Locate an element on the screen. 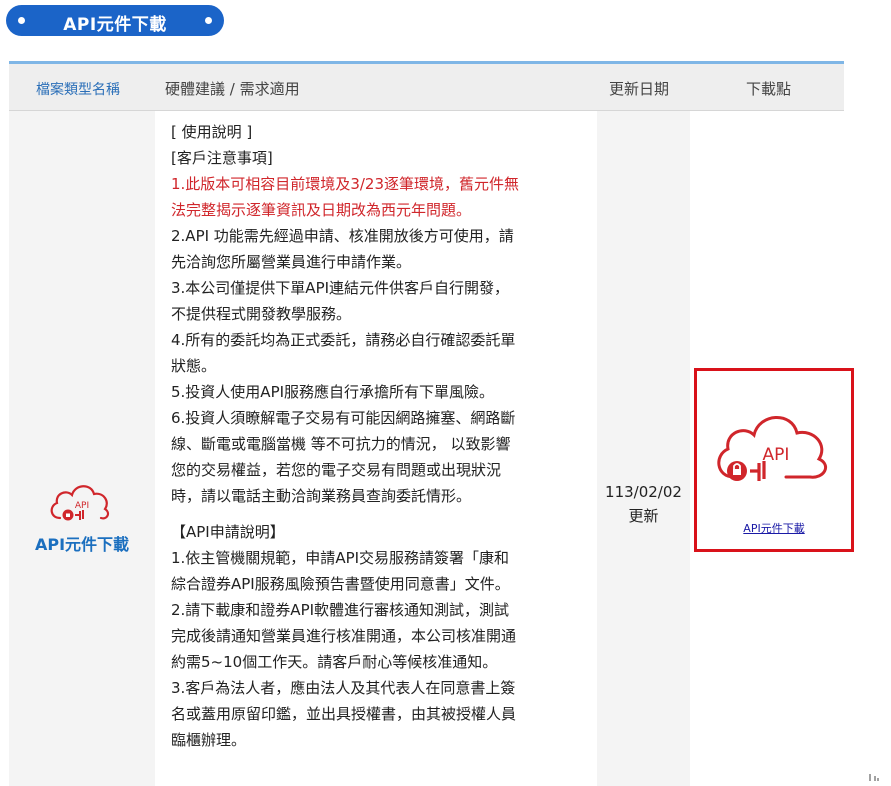  description-line: 2.API 功能需先經過申請、核准開放後方可使用，請 is located at coordinates (342, 236).